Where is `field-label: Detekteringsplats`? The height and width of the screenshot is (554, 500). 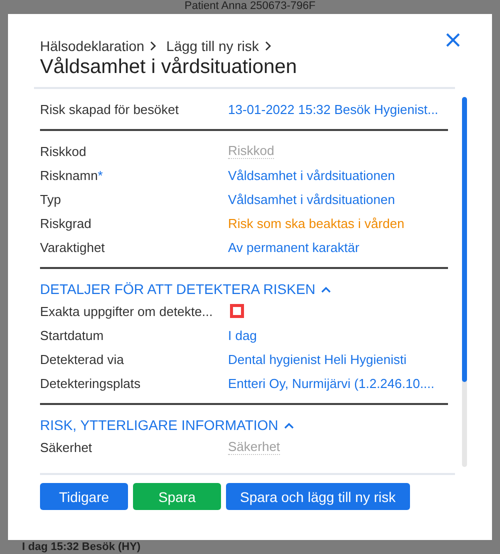
field-label: Detekteringsplats is located at coordinates (91, 383).